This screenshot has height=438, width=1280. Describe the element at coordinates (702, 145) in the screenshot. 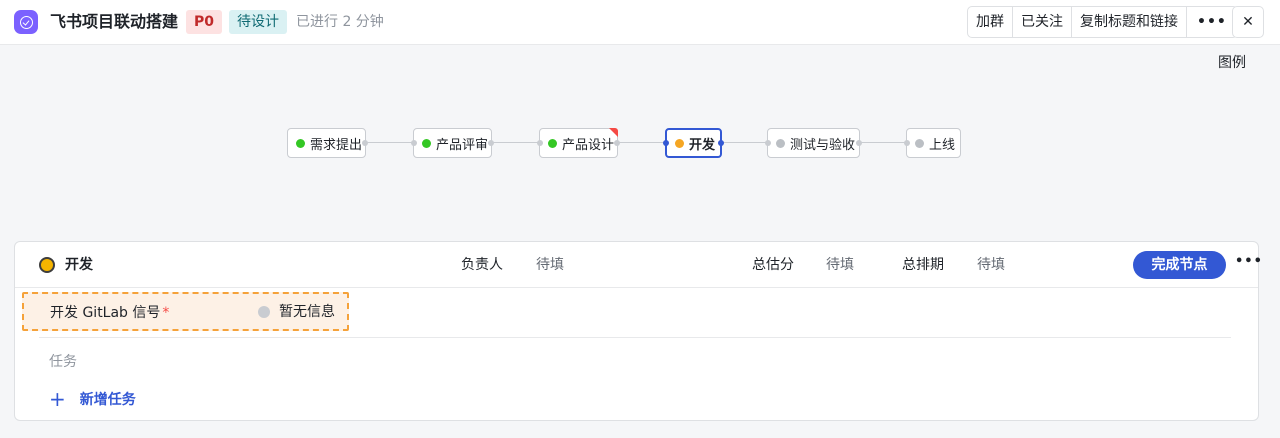

I see `flow-node-label: 开发` at that location.